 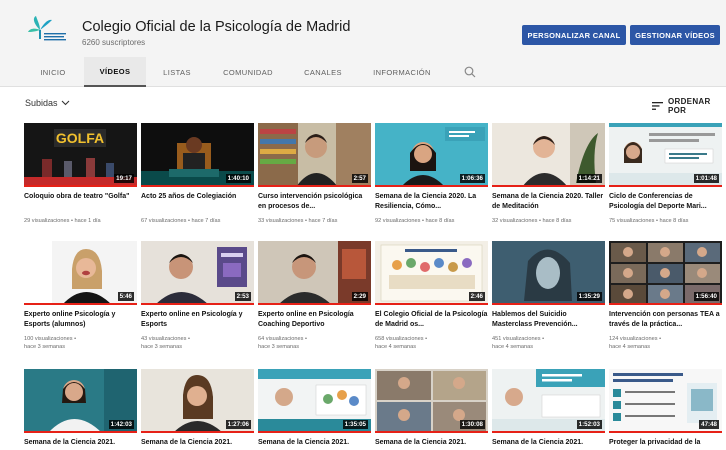 I want to click on video-thumbnail: 1:40:10, so click(x=197, y=155).